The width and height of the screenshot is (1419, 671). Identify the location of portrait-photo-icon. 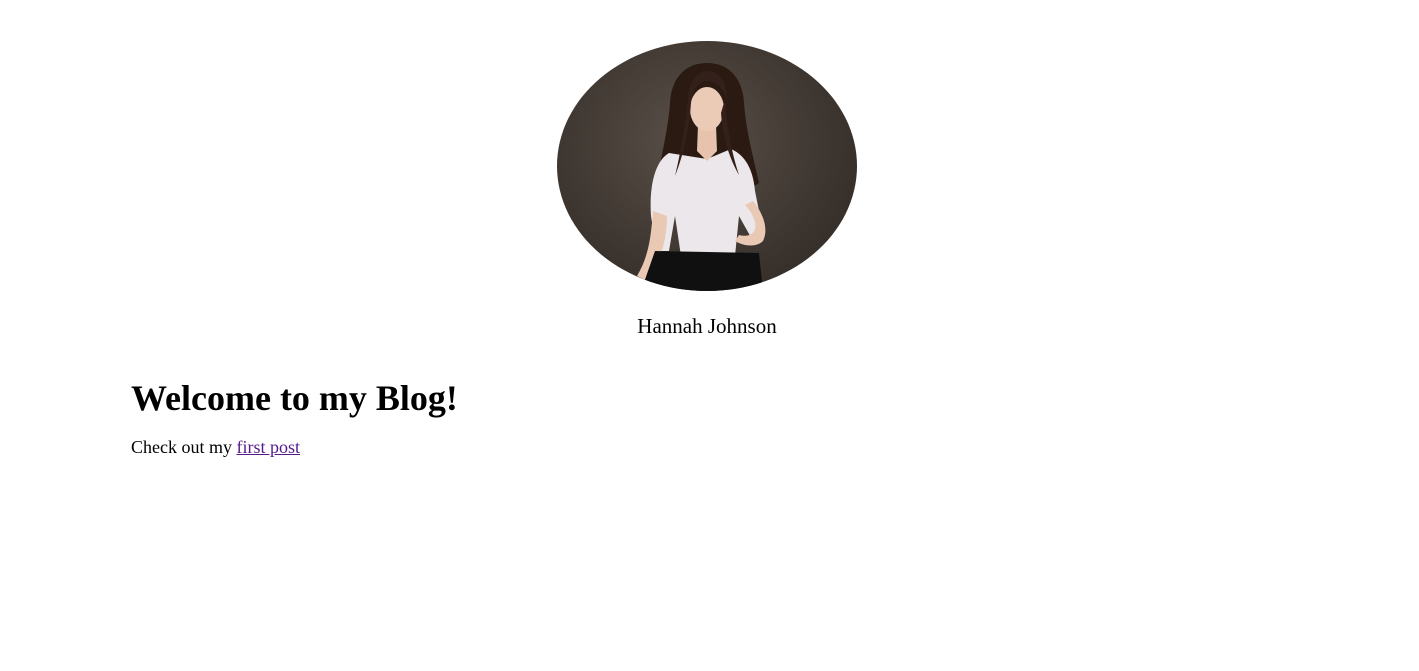
(701, 177).